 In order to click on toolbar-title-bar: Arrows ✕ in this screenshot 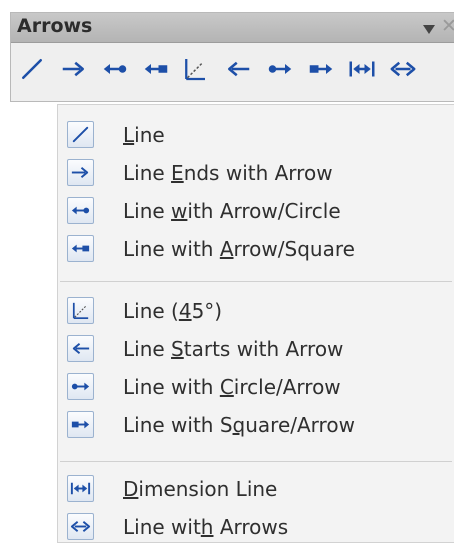, I will do `click(232, 28)`.